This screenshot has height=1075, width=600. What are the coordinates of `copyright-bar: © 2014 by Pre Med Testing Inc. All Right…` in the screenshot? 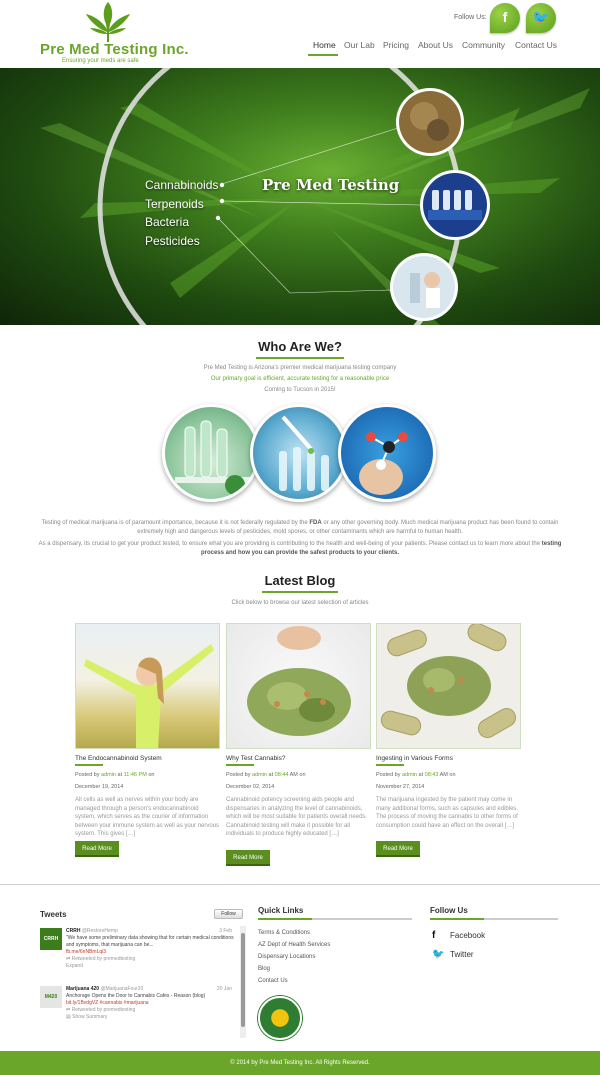 It's located at (300, 1063).